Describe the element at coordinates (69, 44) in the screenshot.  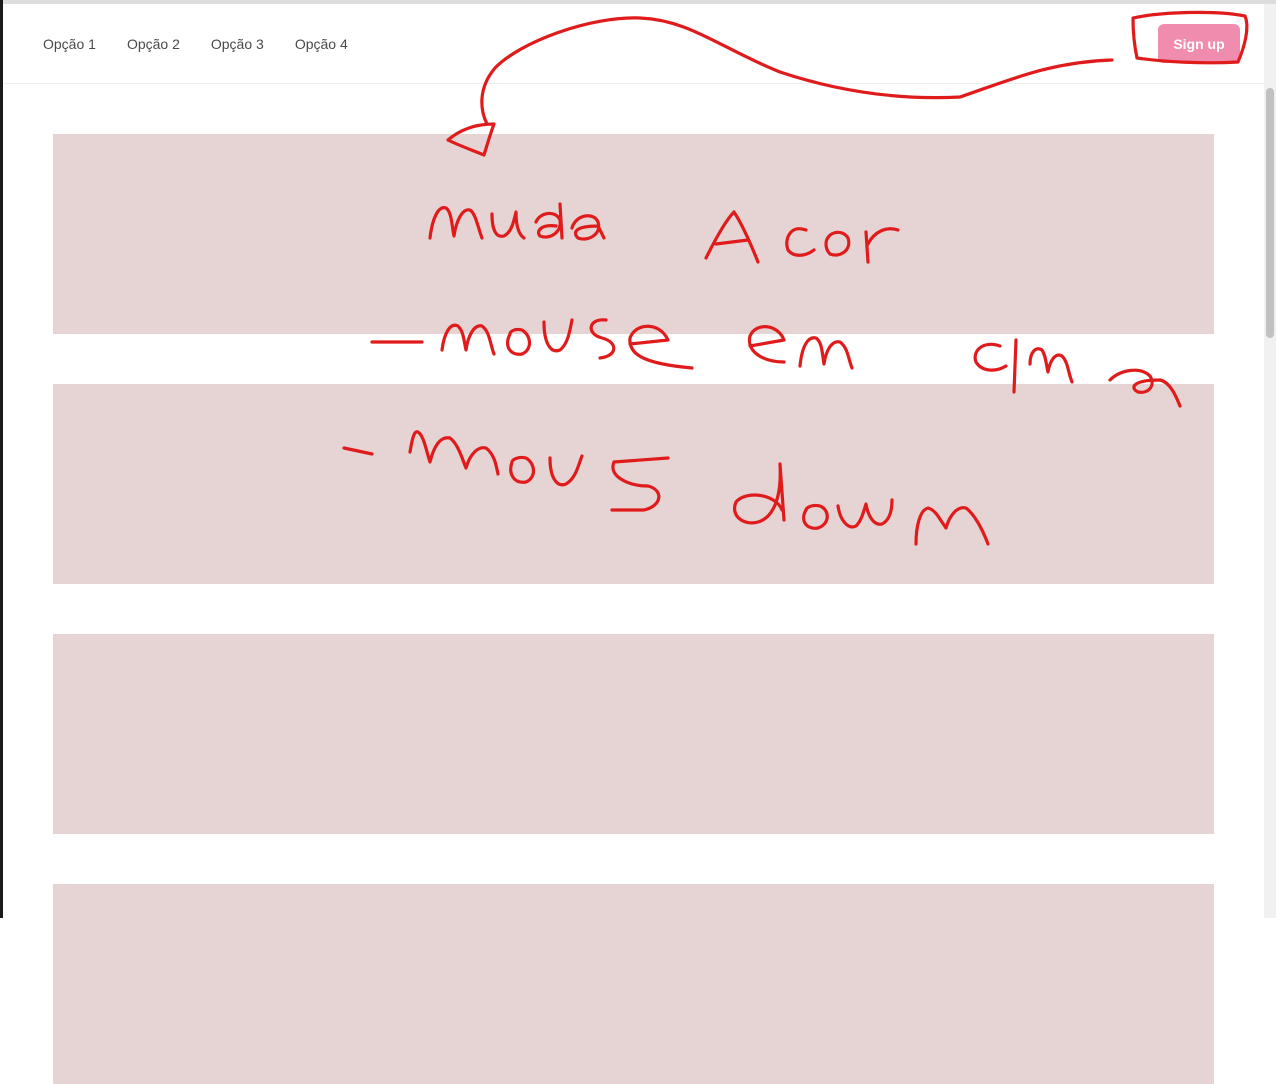
I see `nav-link-opcao-1: Opção 1` at that location.